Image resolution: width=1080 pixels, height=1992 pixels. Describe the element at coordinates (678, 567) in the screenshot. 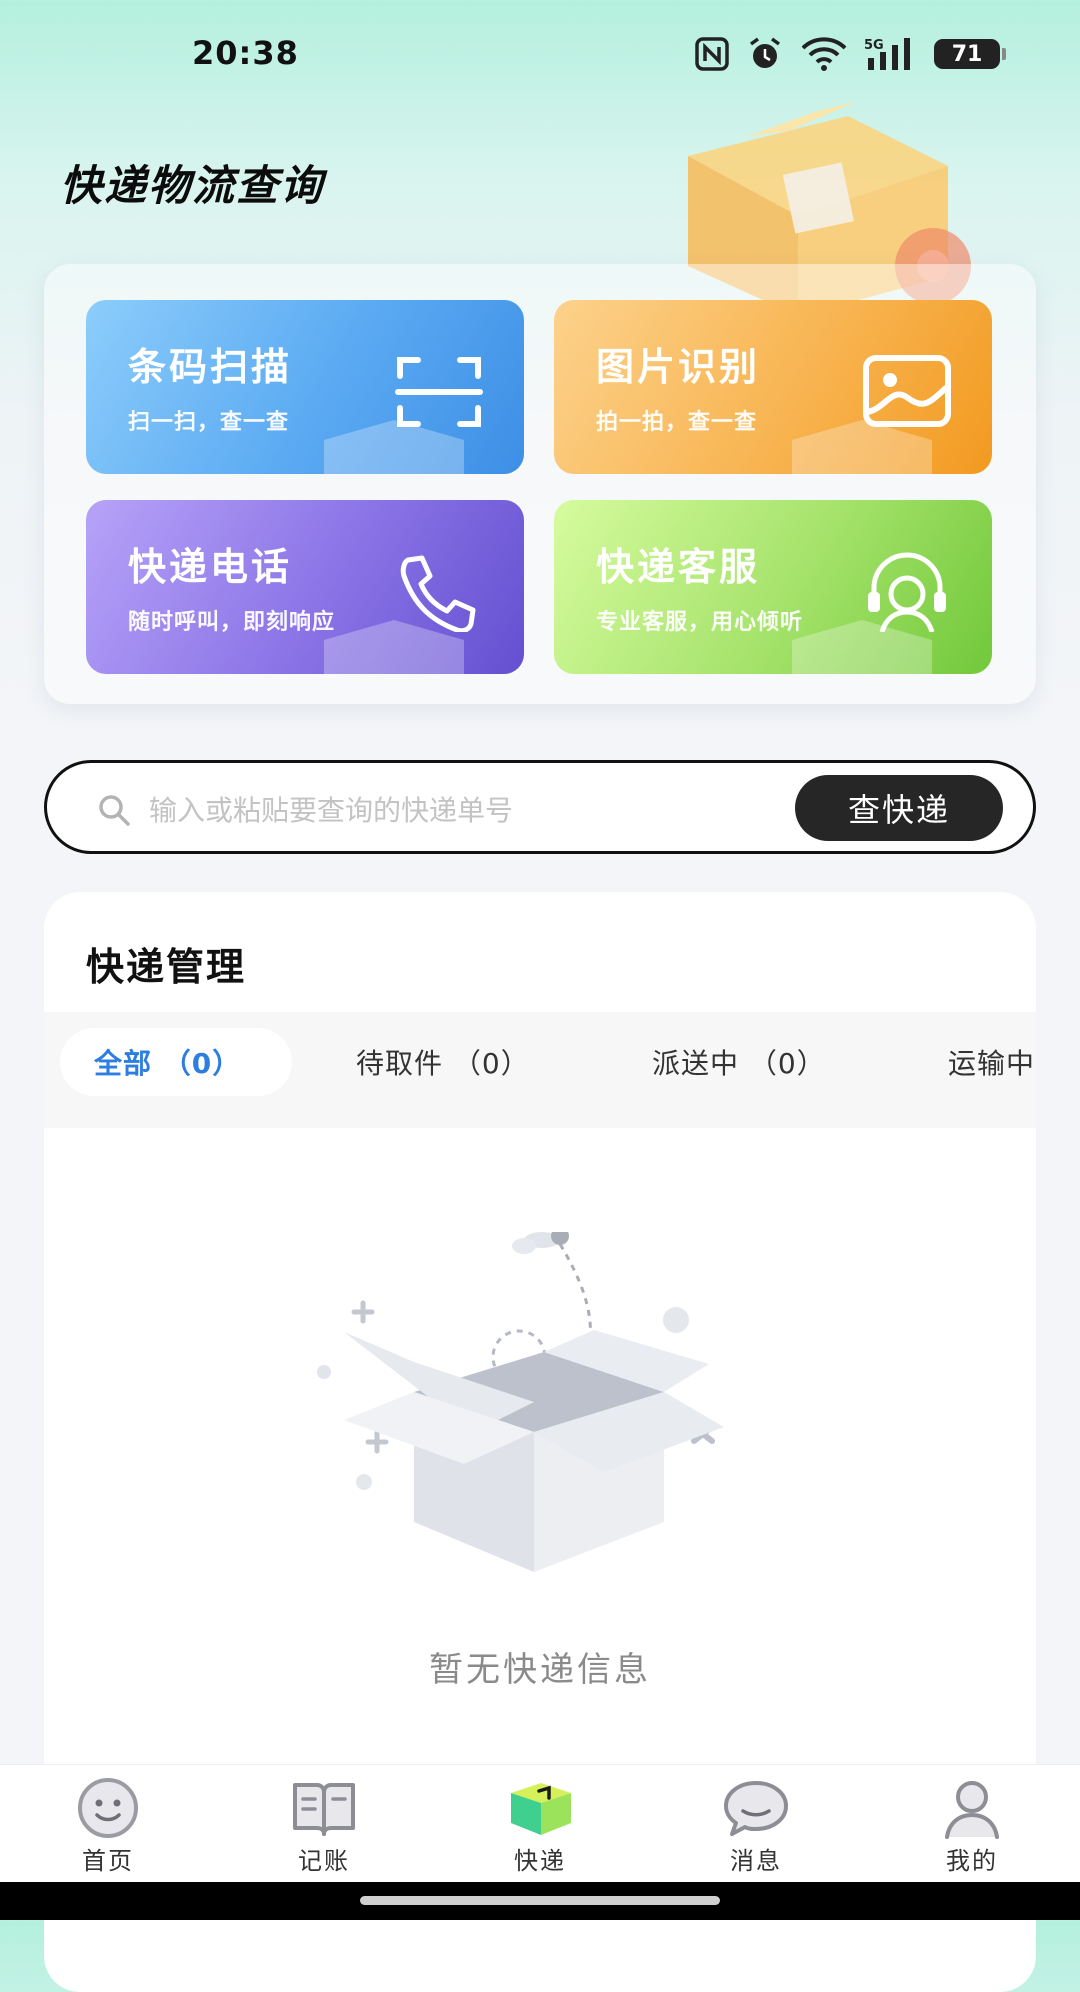

I see `tile-title: 快递客服` at that location.